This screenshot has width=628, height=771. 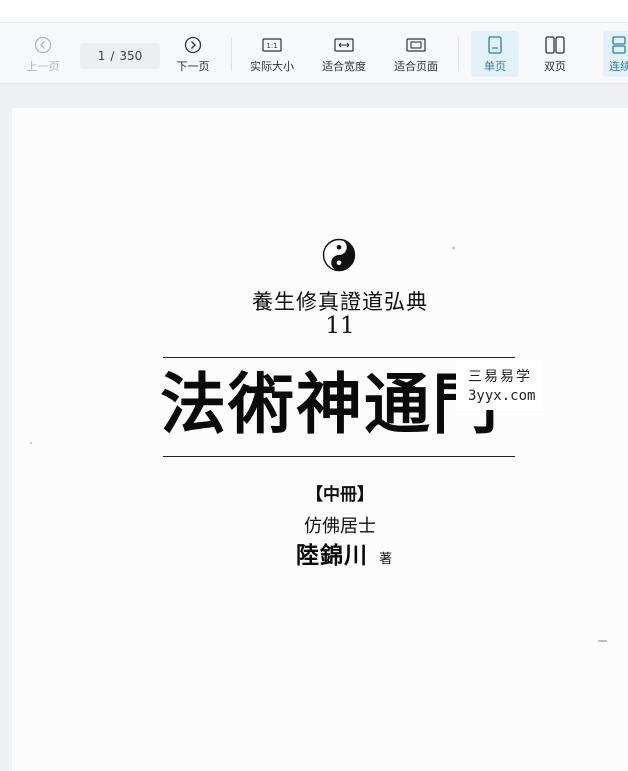 I want to click on fit-width-icon, so click(x=344, y=45).